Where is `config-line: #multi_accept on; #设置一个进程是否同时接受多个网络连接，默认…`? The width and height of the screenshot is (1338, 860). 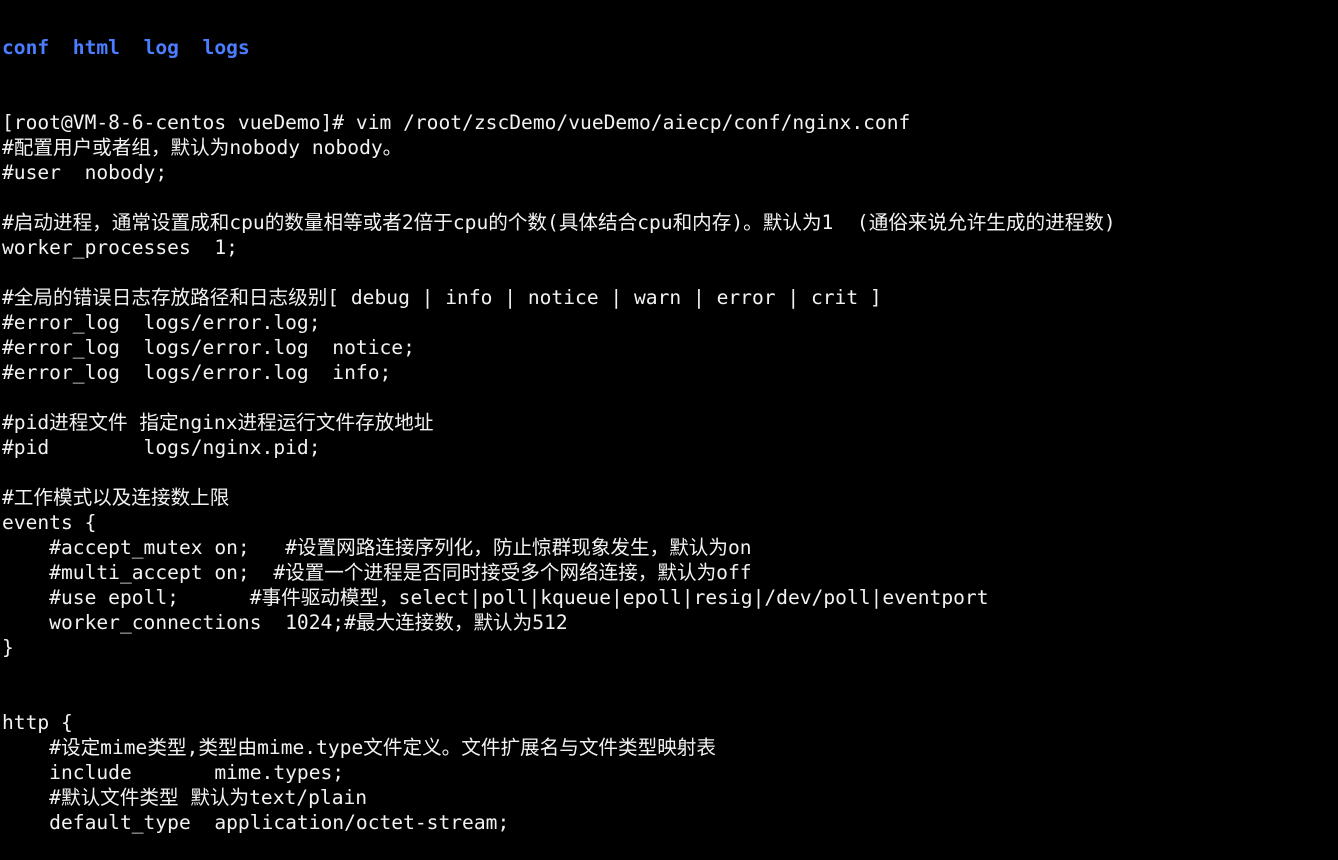 config-line: #multi_accept on; #设置一个进程是否同时接受多个网络连接，默认… is located at coordinates (377, 572).